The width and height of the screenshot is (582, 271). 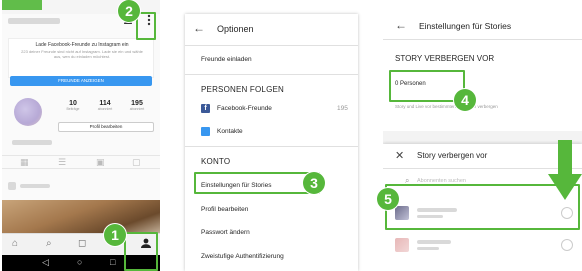 I want to click on down-arrow-icon, so click(x=565, y=170).